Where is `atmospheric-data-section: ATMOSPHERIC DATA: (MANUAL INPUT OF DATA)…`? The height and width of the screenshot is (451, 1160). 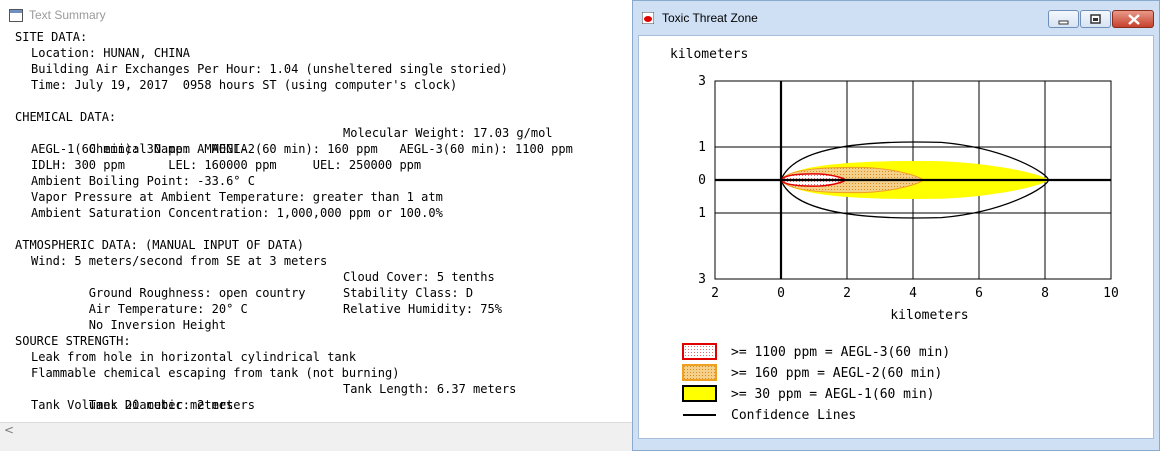
atmospheric-data-section: ATMOSPHERIC DATA: (MANUAL INPUT OF DATA)… is located at coordinates (323, 284).